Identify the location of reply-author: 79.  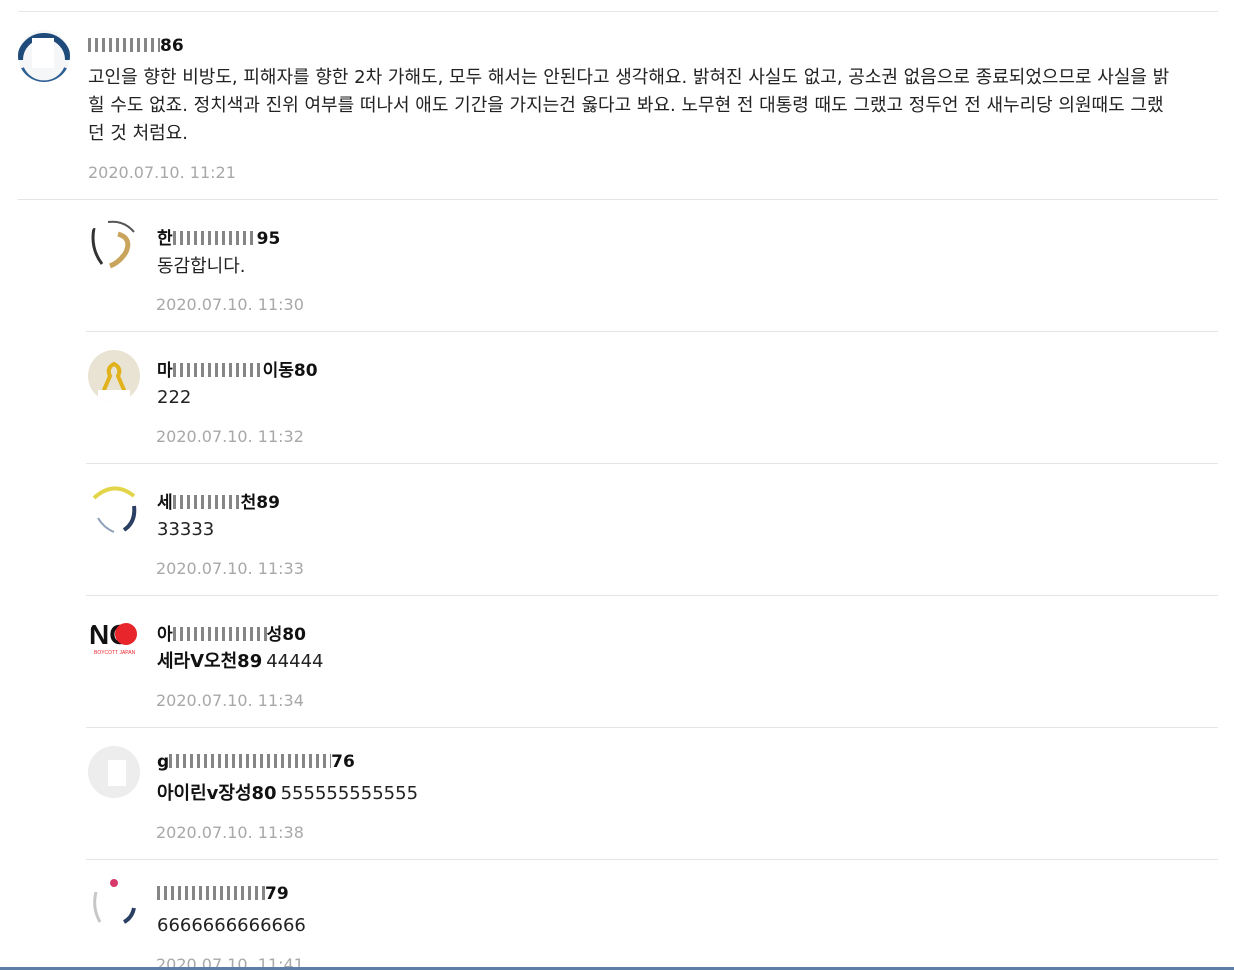
(223, 894).